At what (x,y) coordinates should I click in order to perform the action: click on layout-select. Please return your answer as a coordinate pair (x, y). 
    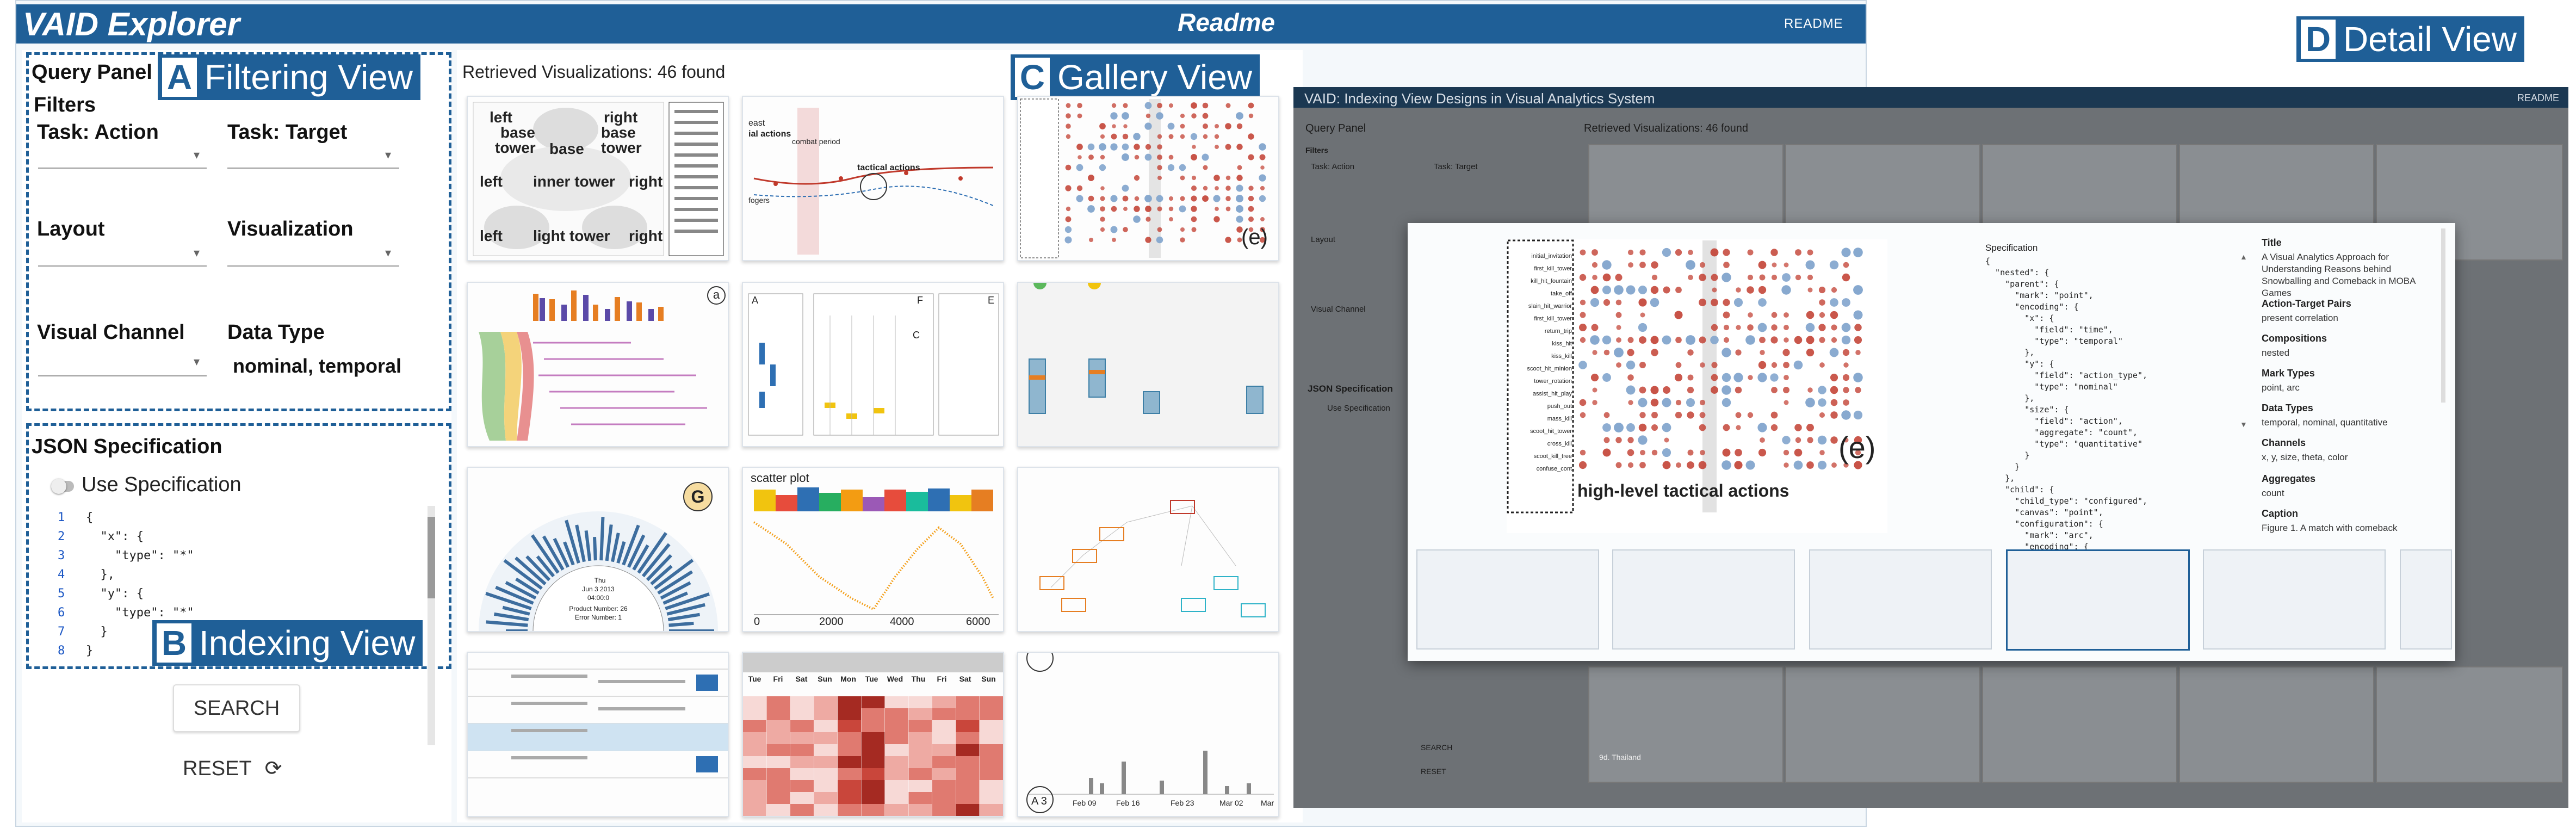
    Looking at the image, I should click on (122, 266).